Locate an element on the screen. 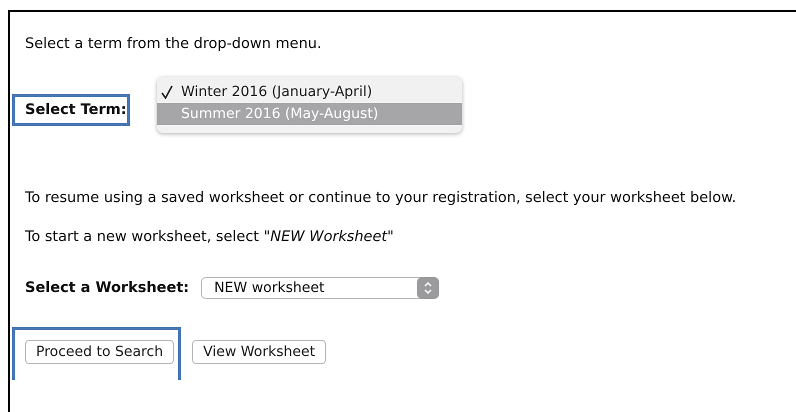 The image size is (796, 412). menu-item: Winter 2016 (January-April) is located at coordinates (309, 92).